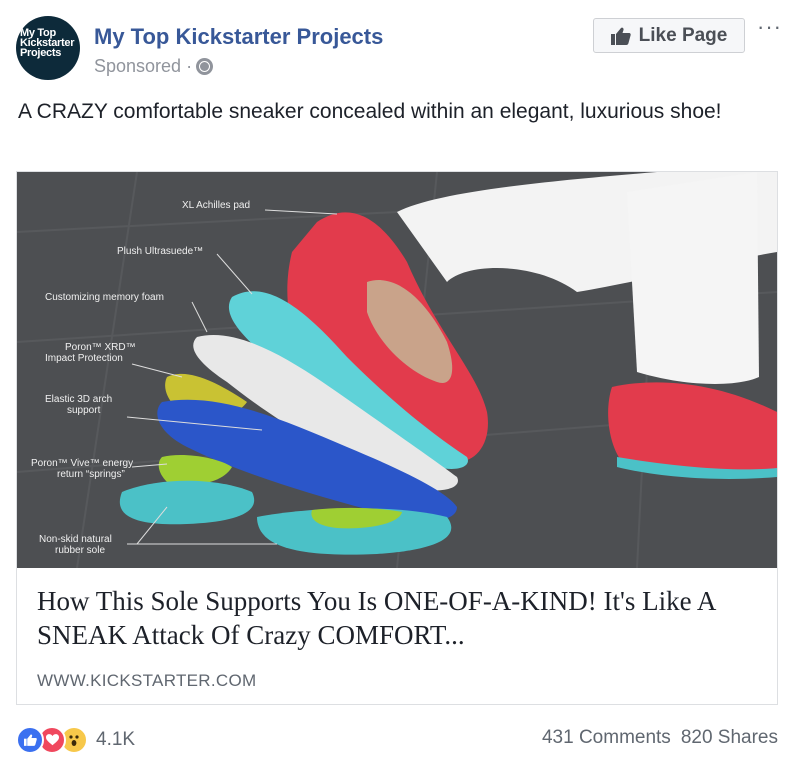 The height and width of the screenshot is (761, 796). I want to click on image-label-support: support, so click(84, 410).